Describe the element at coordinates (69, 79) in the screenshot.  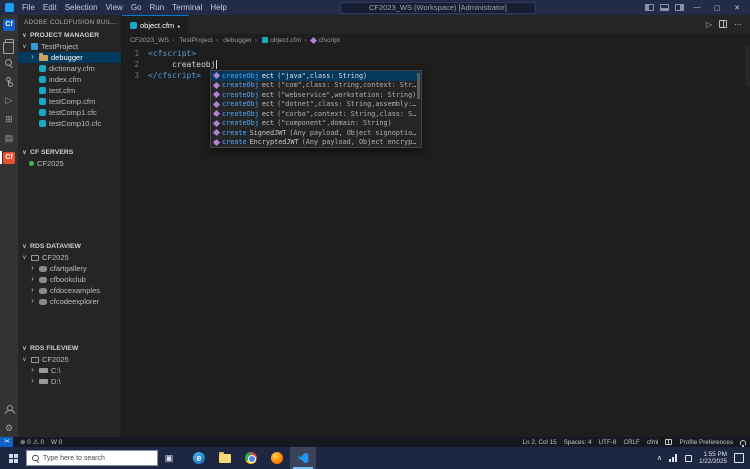
I see `tree-item: index.cfm` at that location.